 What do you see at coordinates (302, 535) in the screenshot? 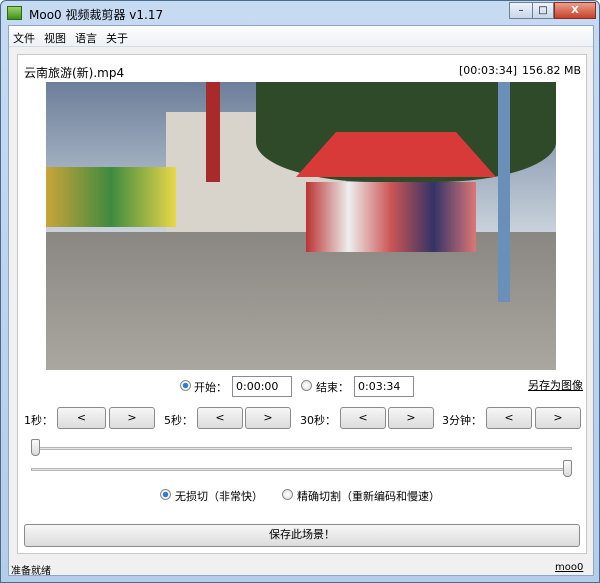
I see `save-scene-button: 保存此场景！` at bounding box center [302, 535].